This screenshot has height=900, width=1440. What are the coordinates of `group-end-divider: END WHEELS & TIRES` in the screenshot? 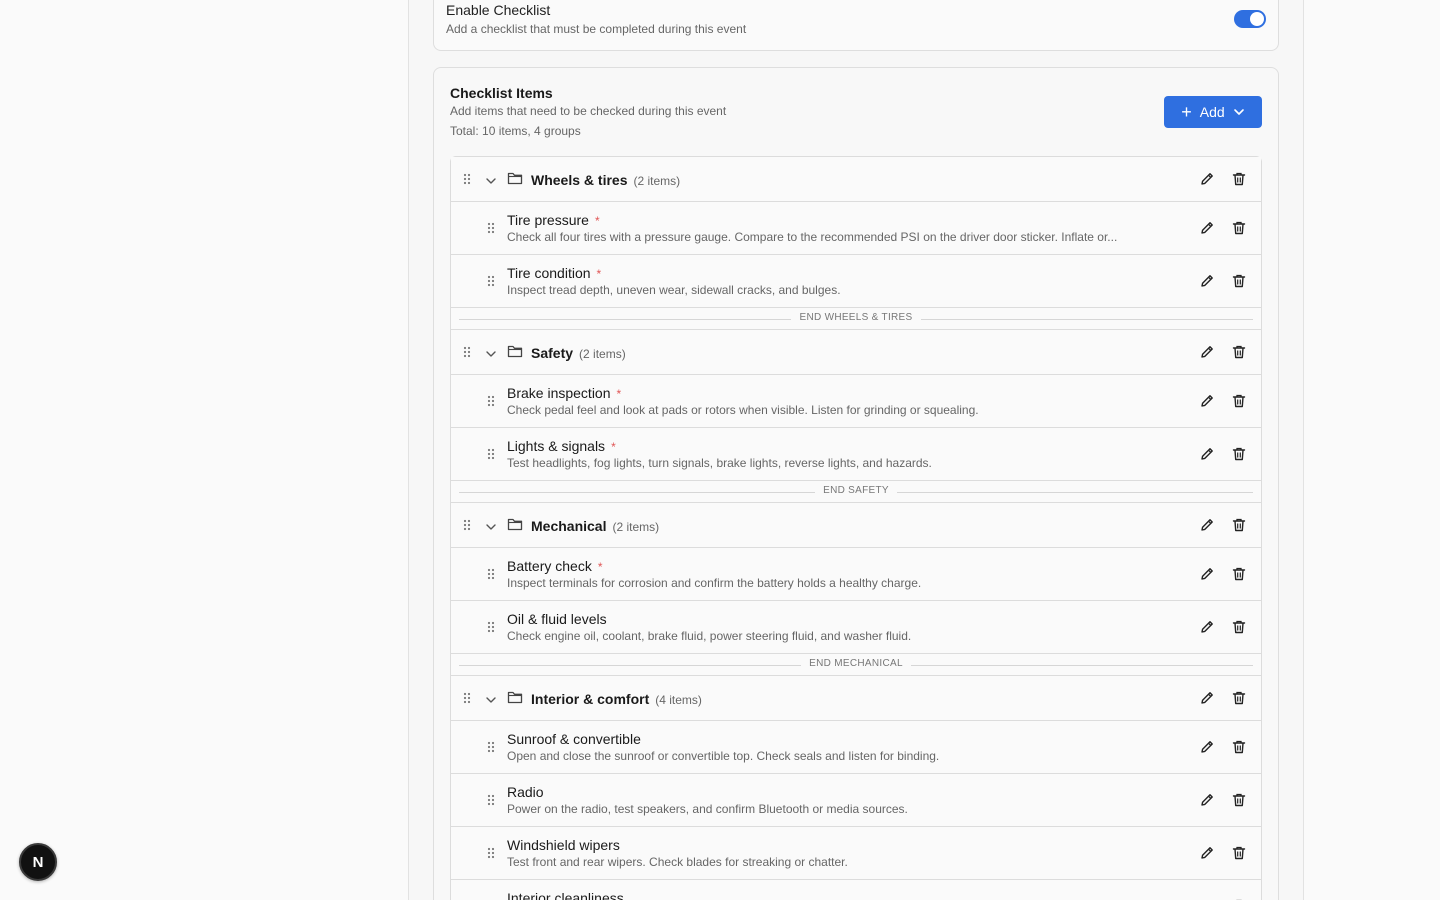 It's located at (856, 319).